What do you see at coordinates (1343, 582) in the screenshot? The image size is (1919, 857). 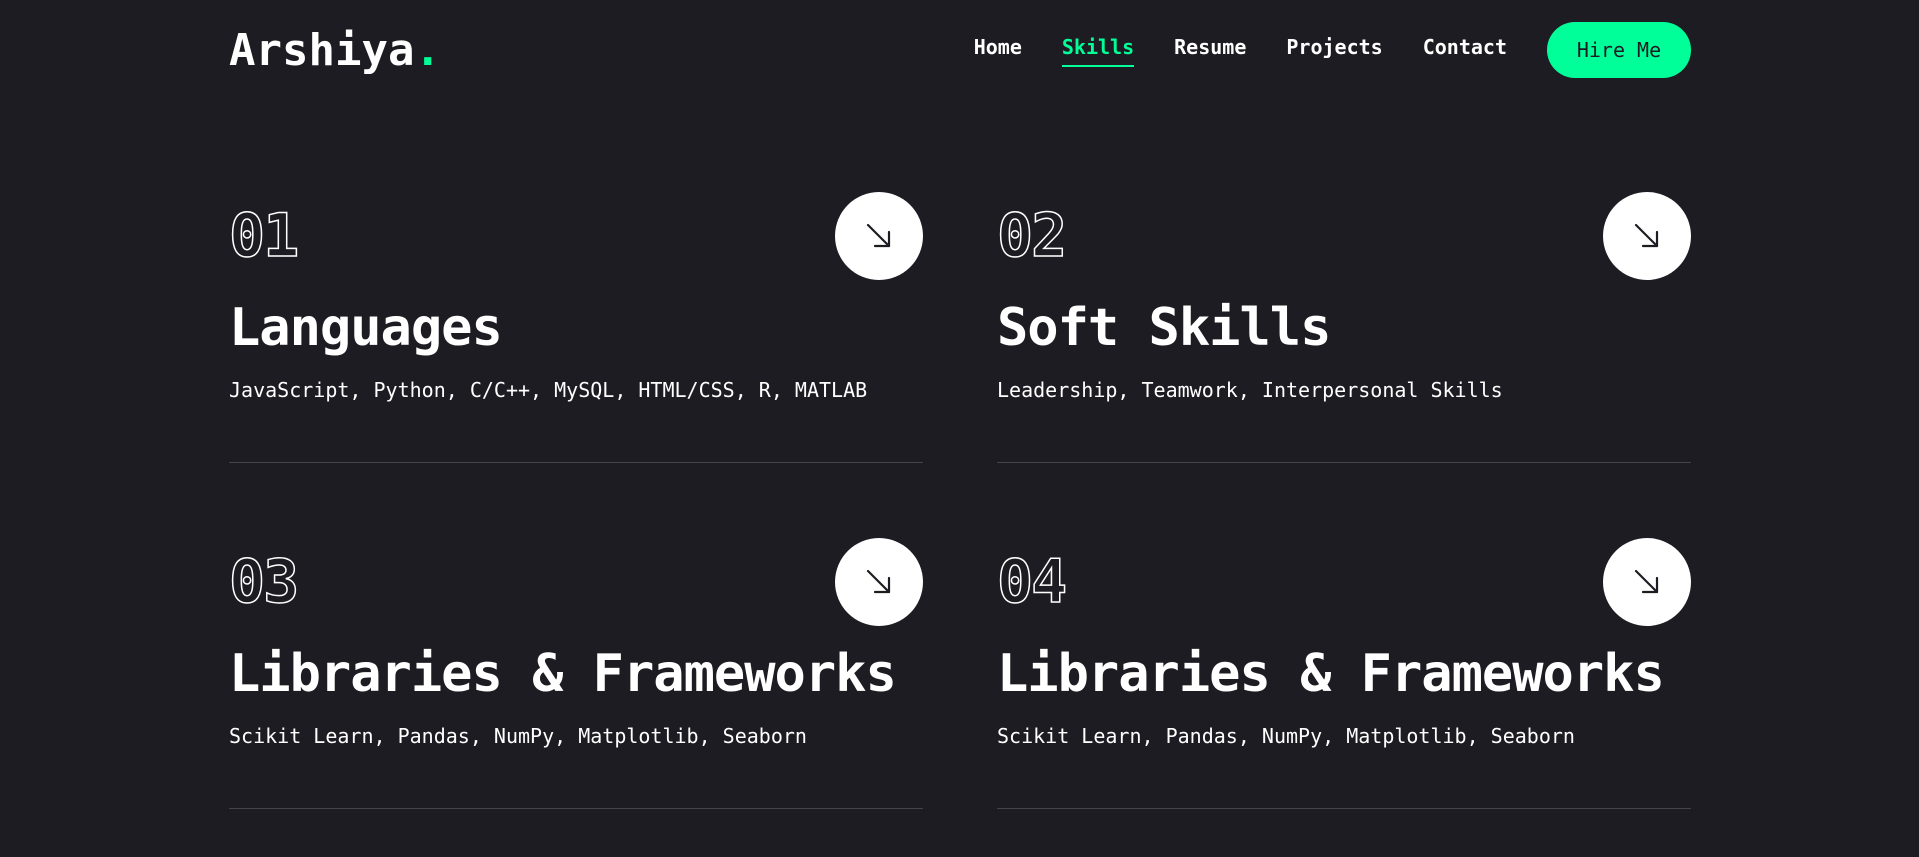 I see `card-top: 04` at bounding box center [1343, 582].